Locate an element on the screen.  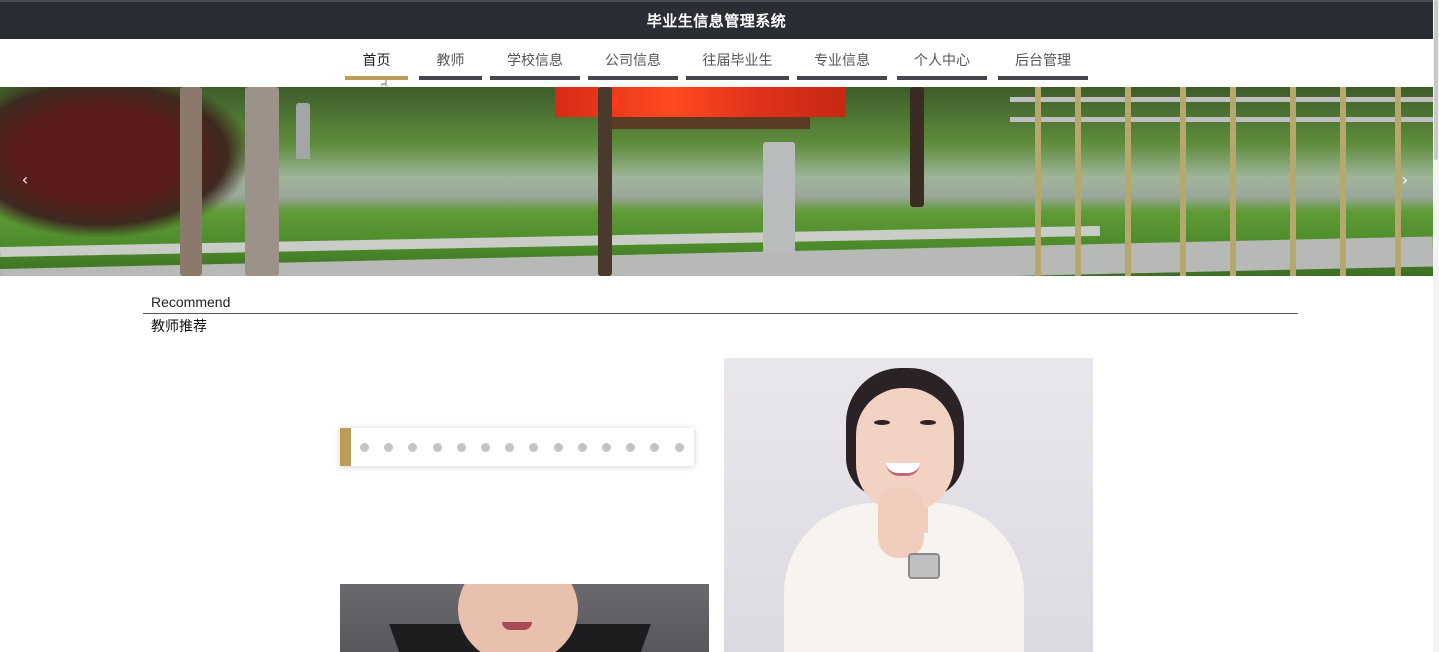
top-header-bar: 毕业生信息管理系统 is located at coordinates (716, 19).